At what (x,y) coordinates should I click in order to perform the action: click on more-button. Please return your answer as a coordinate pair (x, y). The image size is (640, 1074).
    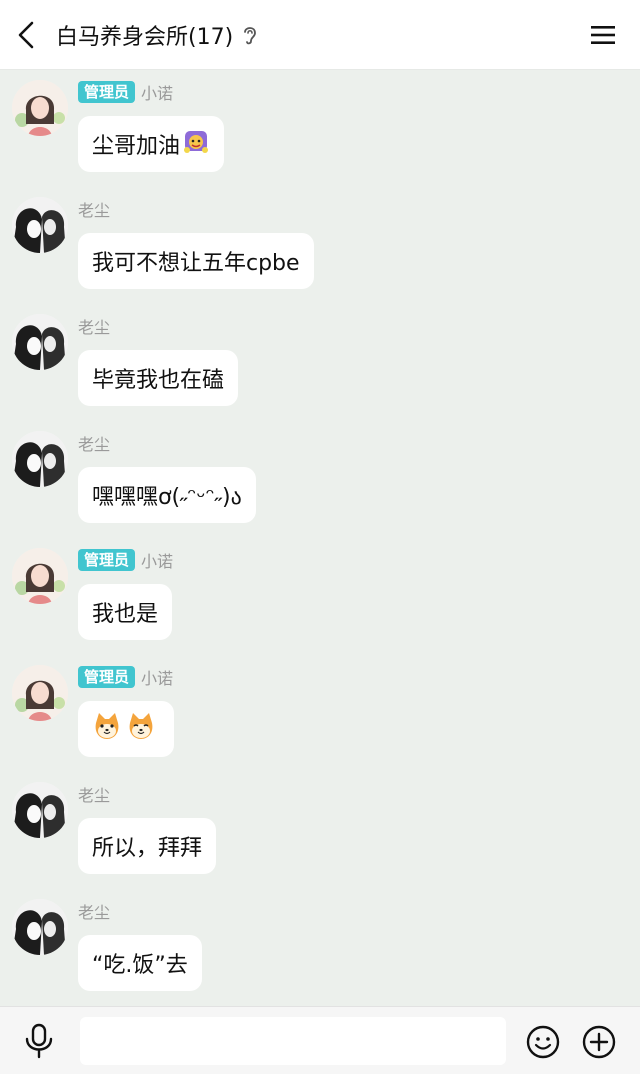
    Looking at the image, I should click on (599, 1042).